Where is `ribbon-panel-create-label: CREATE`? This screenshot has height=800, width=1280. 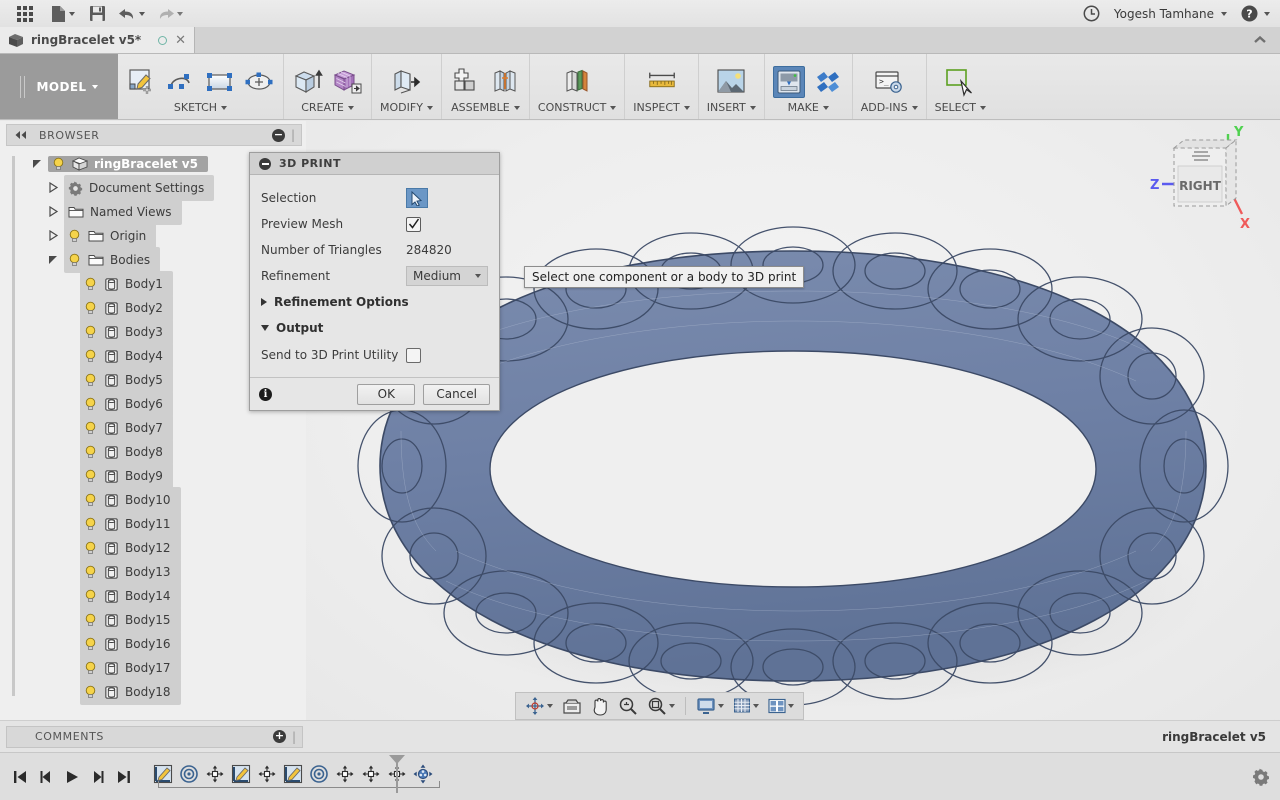
ribbon-panel-create-label: CREATE is located at coordinates (327, 107).